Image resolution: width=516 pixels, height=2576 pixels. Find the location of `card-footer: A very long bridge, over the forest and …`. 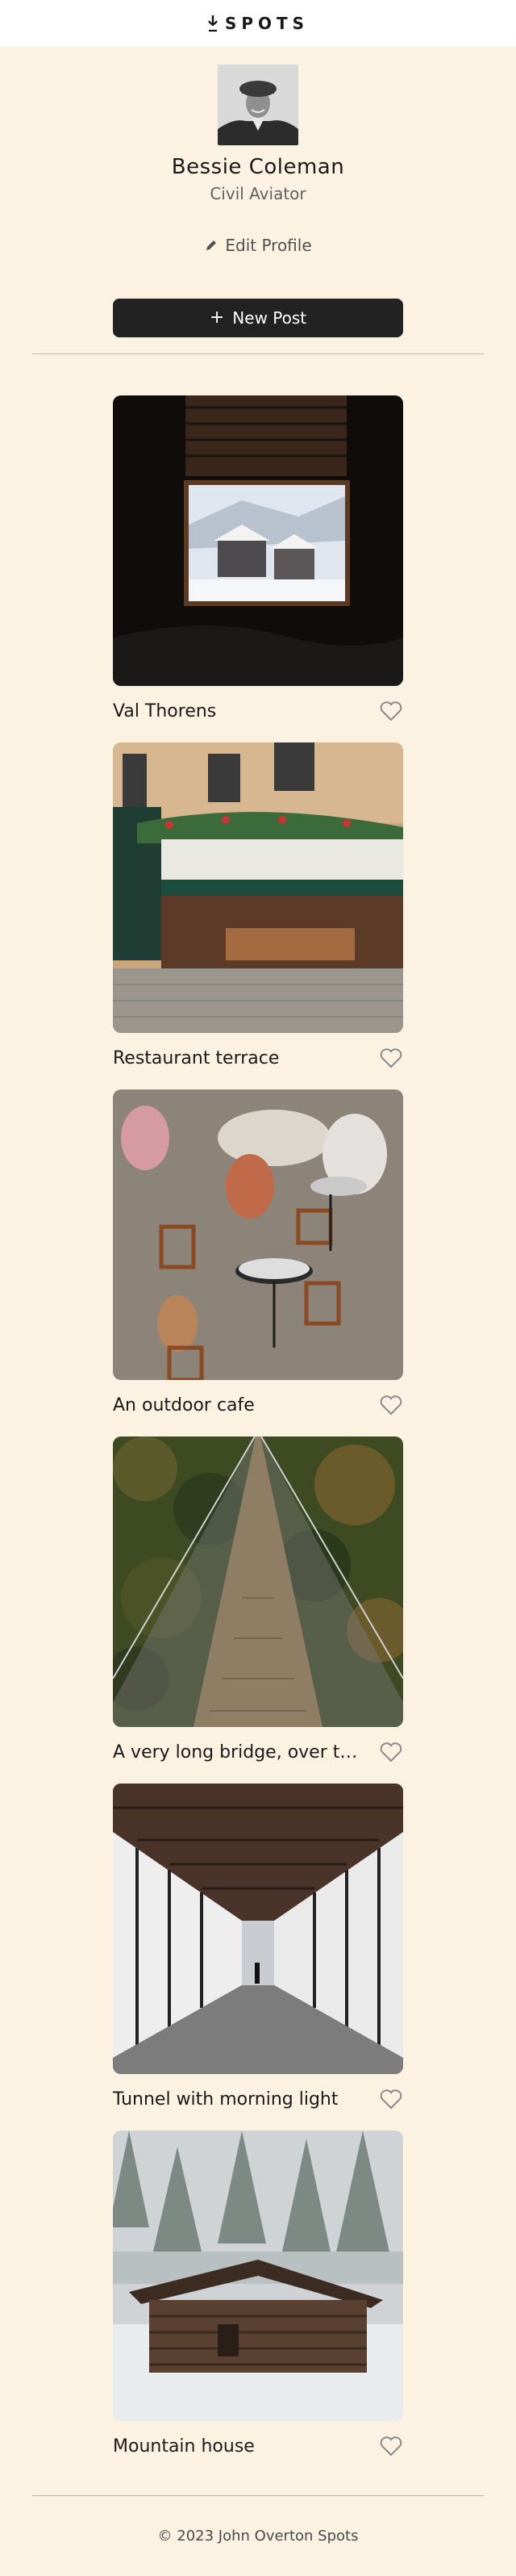

card-footer: A very long bridge, over the forest and … is located at coordinates (258, 1752).